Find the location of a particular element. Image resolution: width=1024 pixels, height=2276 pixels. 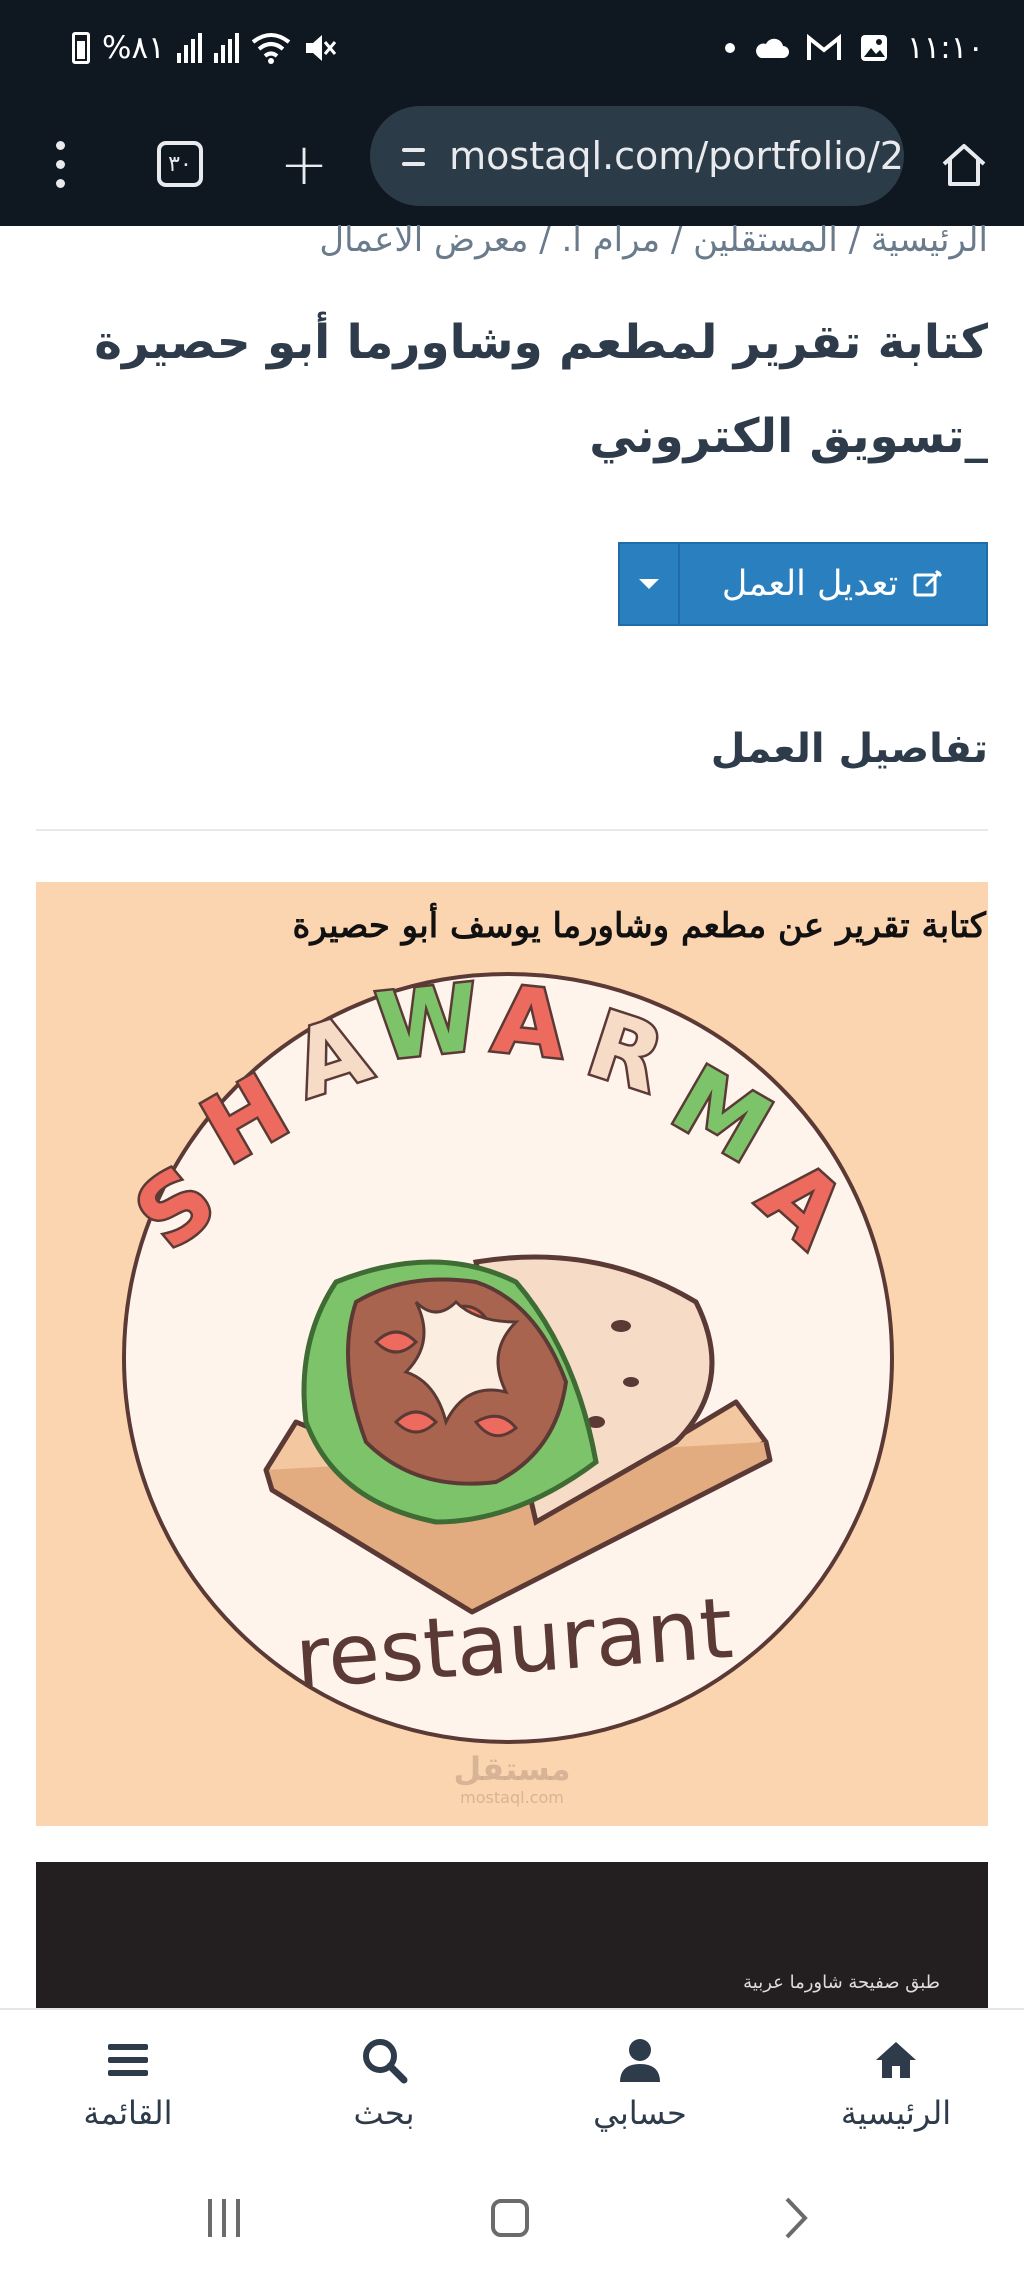

tab-switcher-button: ٣٠ is located at coordinates (180, 164).